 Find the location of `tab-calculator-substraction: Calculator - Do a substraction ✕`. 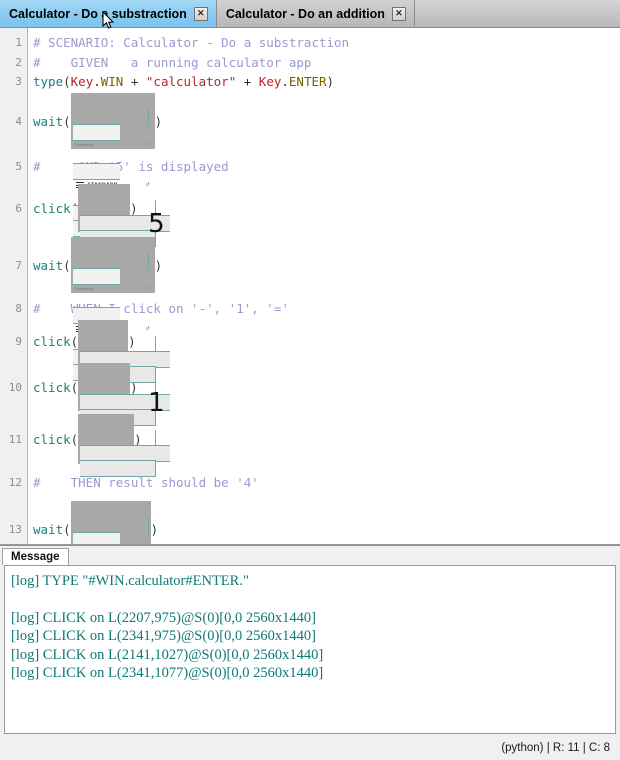

tab-calculator-substraction: Calculator - Do a substraction ✕ is located at coordinates (108, 13).